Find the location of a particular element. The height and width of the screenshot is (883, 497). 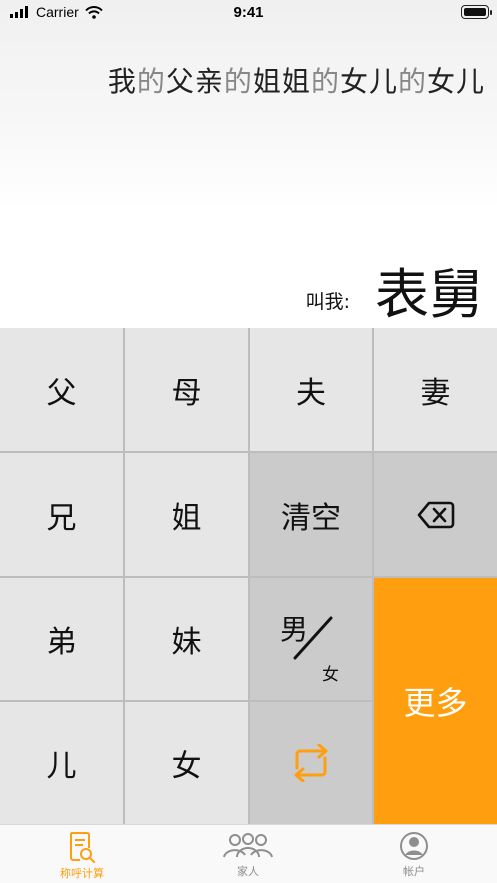

tab-calculator: 称呼计算 is located at coordinates (82, 856).